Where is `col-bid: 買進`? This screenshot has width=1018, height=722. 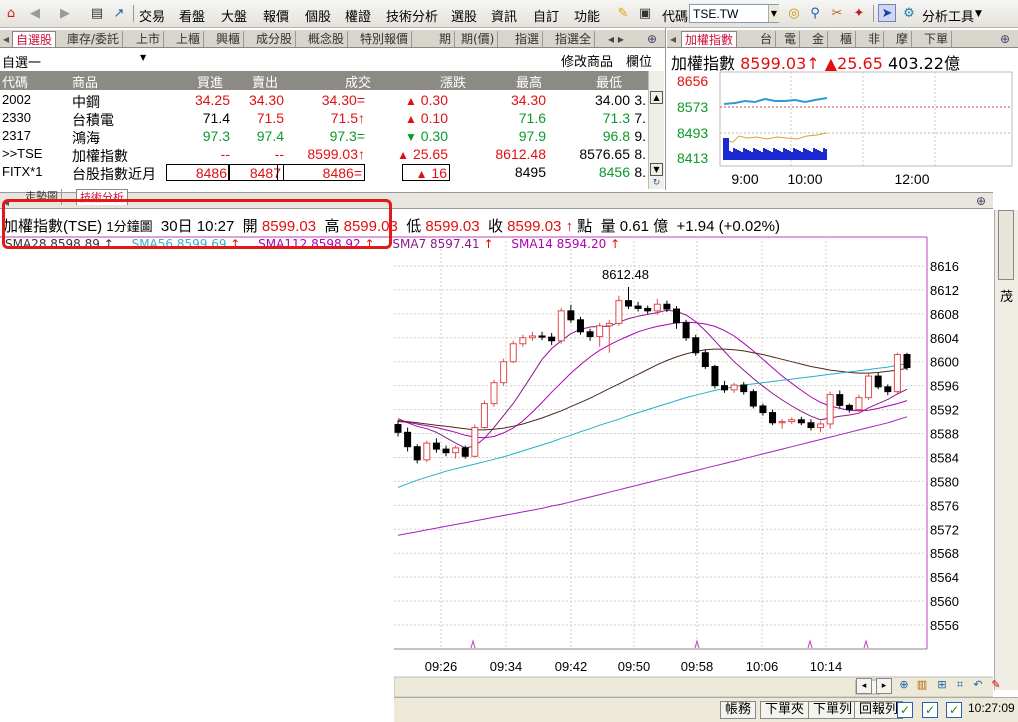 col-bid: 買進 is located at coordinates (210, 81).